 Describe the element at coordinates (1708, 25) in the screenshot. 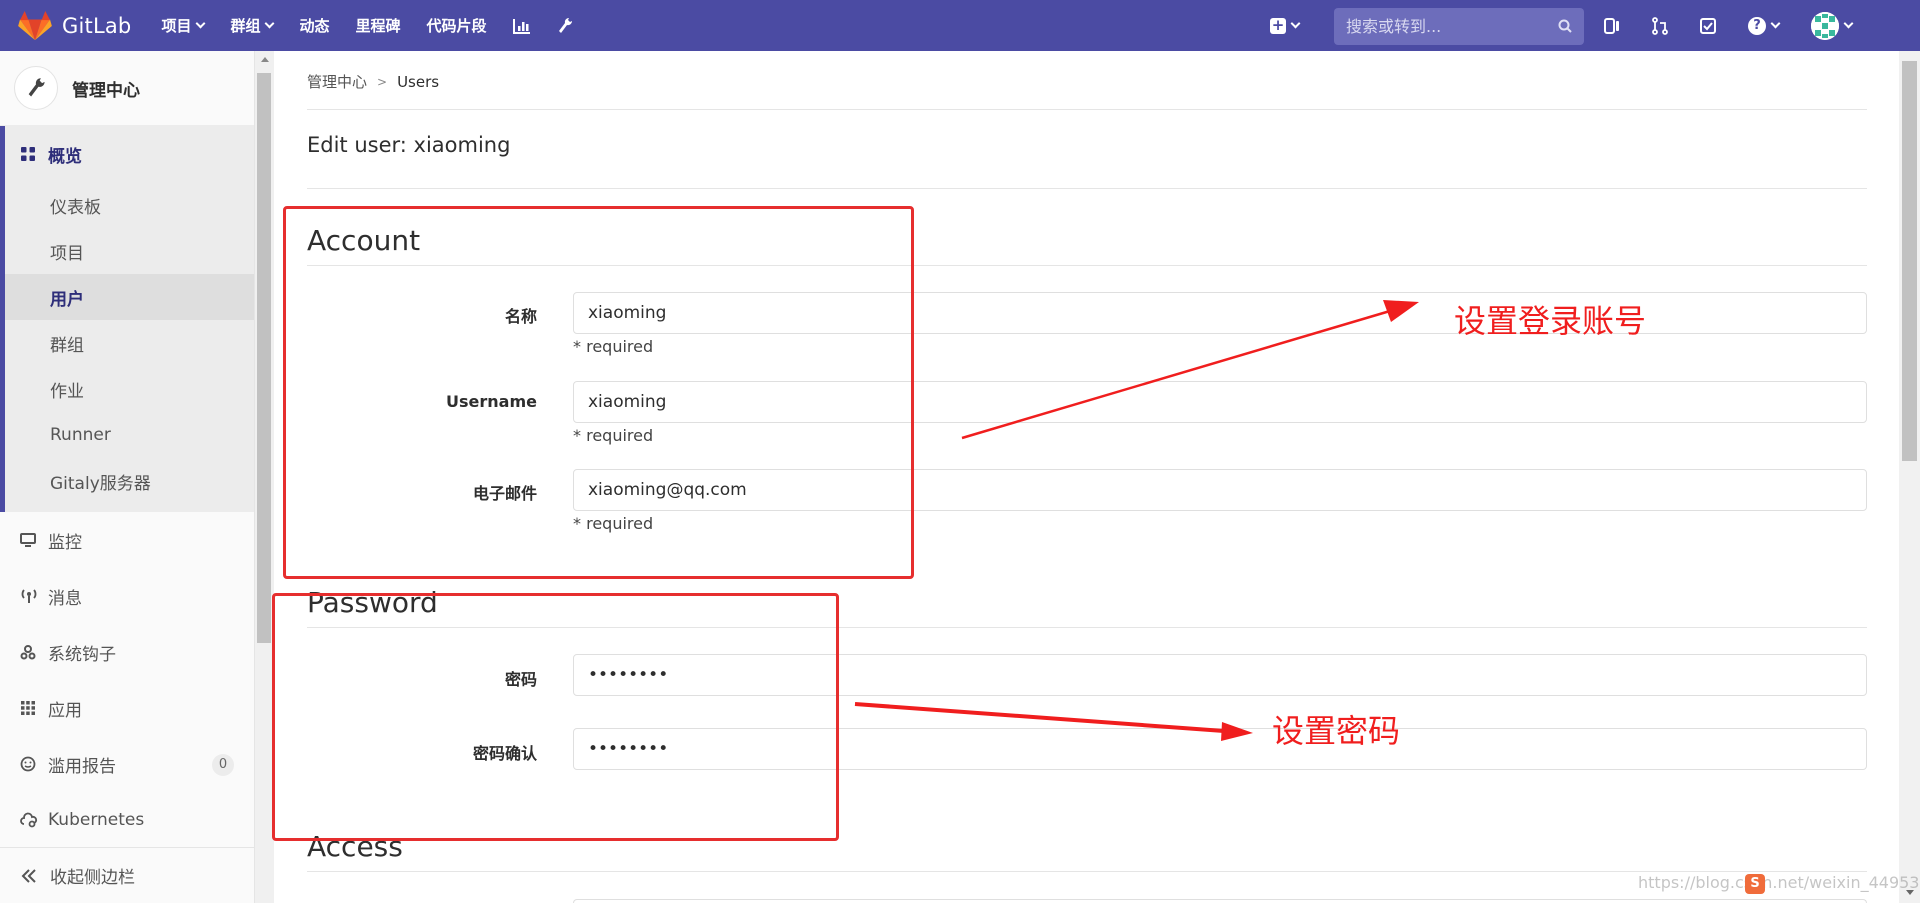

I see `todo-icon` at that location.